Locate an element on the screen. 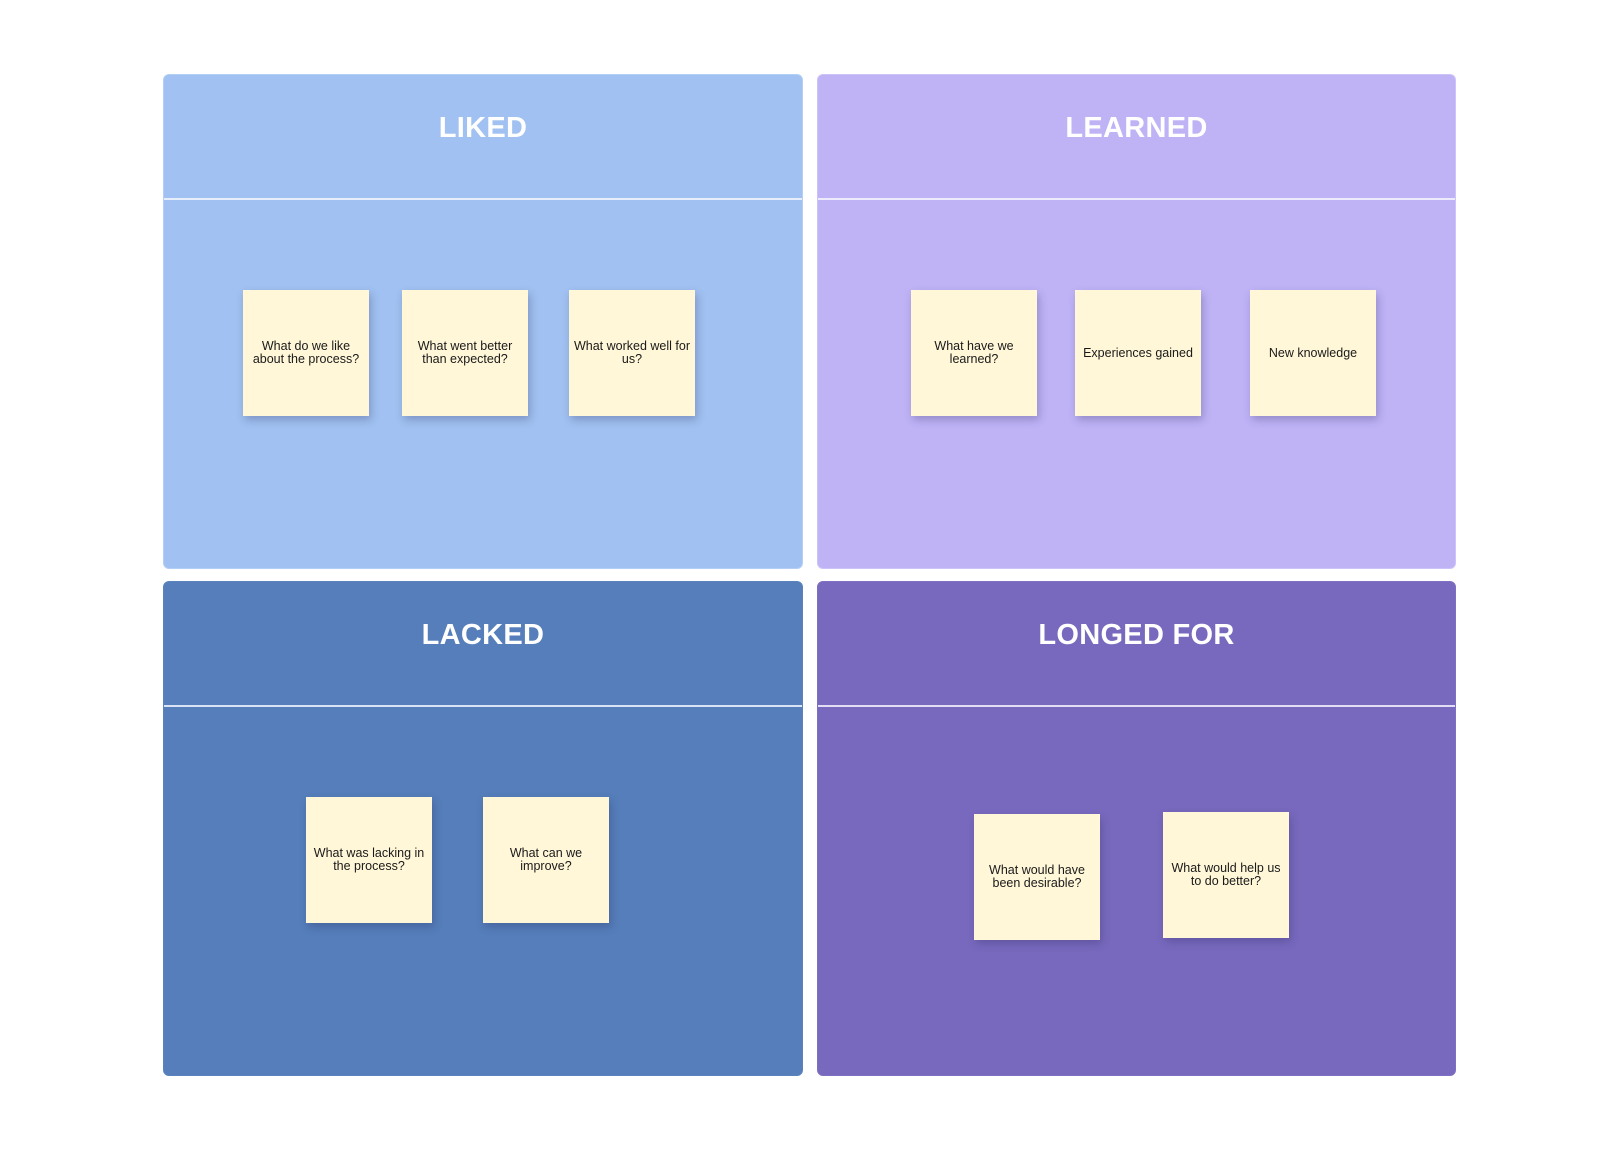 The width and height of the screenshot is (1624, 1160). sticky-note-text: What have we learned? is located at coordinates (974, 352).